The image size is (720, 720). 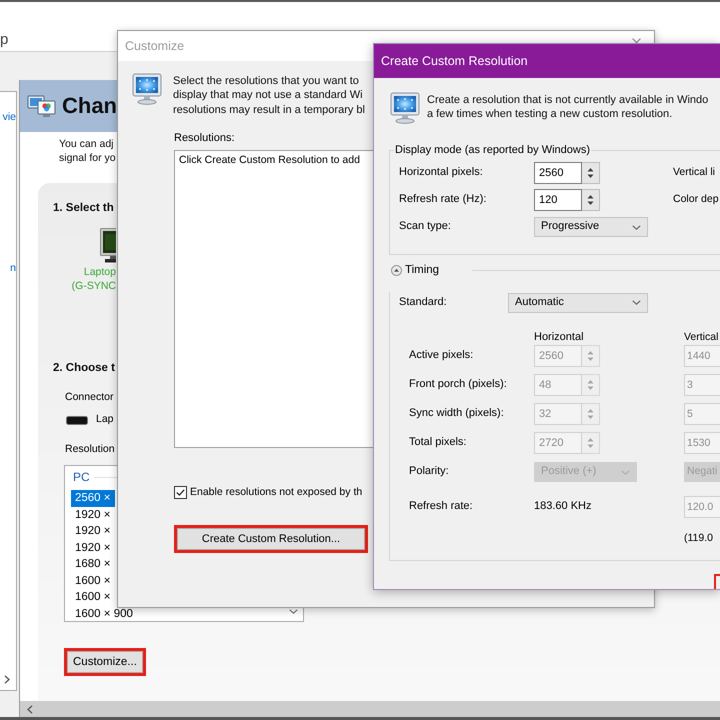 I want to click on intro-text: signal for yo, so click(x=87, y=158).